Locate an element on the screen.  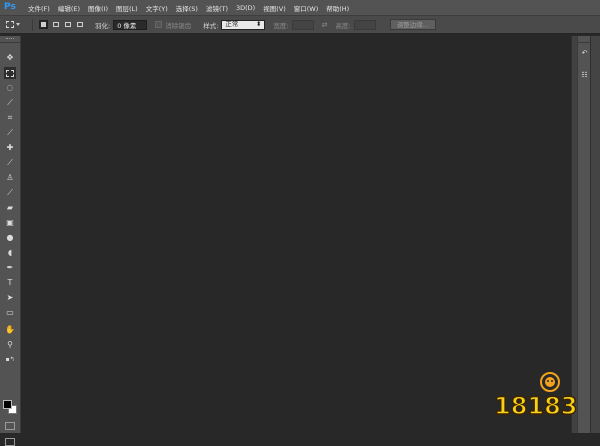
width-input is located at coordinates (302, 24).